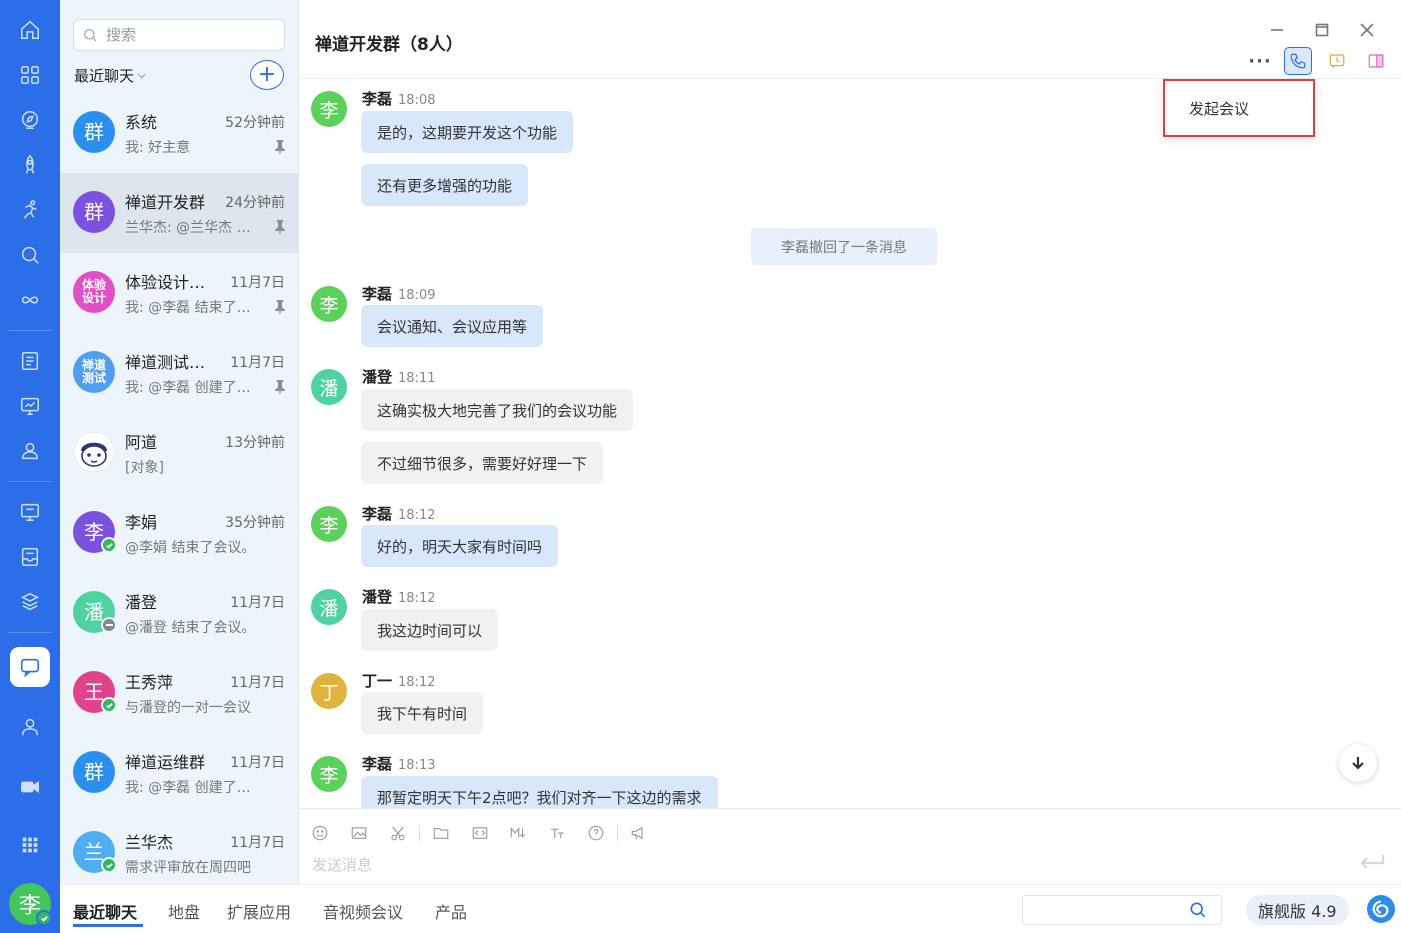 The image size is (1401, 933). Describe the element at coordinates (30, 300) in the screenshot. I see `infinity-icon` at that location.